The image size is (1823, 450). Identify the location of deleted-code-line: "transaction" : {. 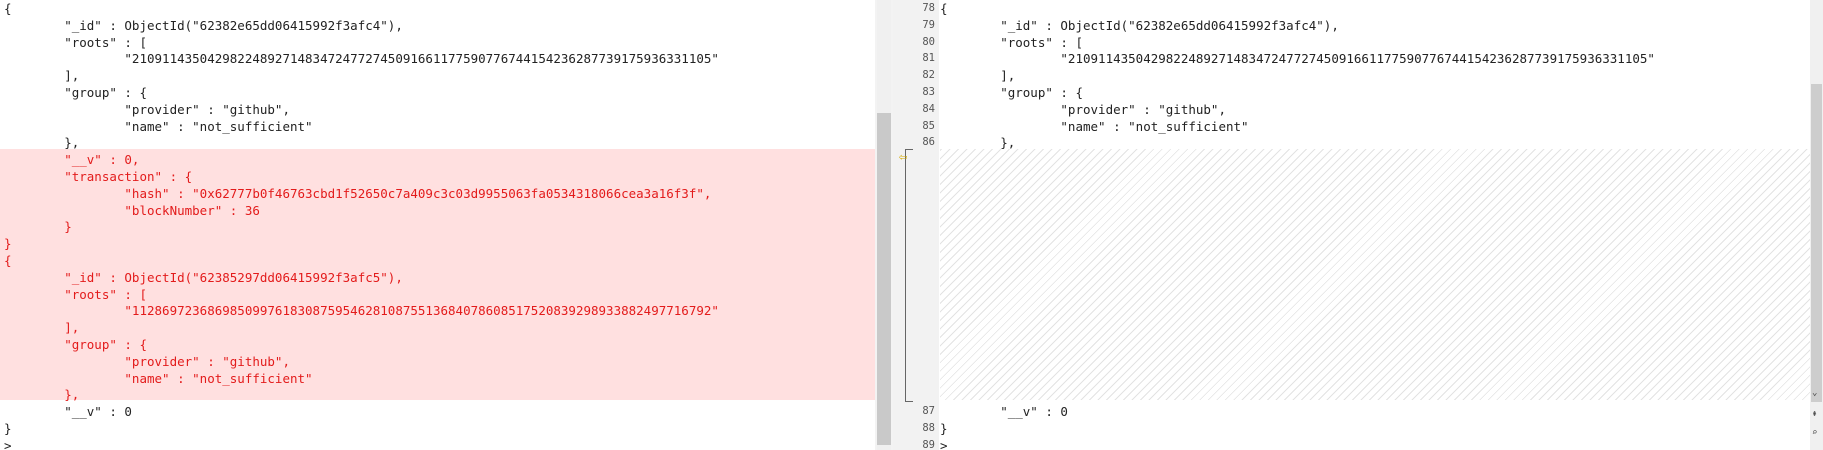
(98, 176).